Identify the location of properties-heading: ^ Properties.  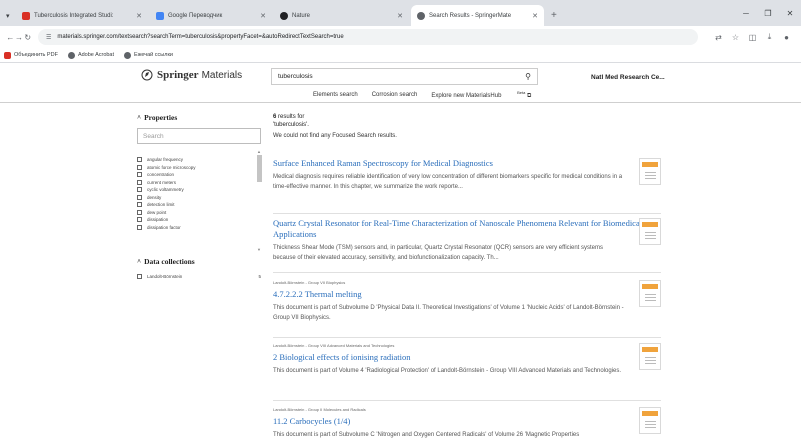
(201, 117).